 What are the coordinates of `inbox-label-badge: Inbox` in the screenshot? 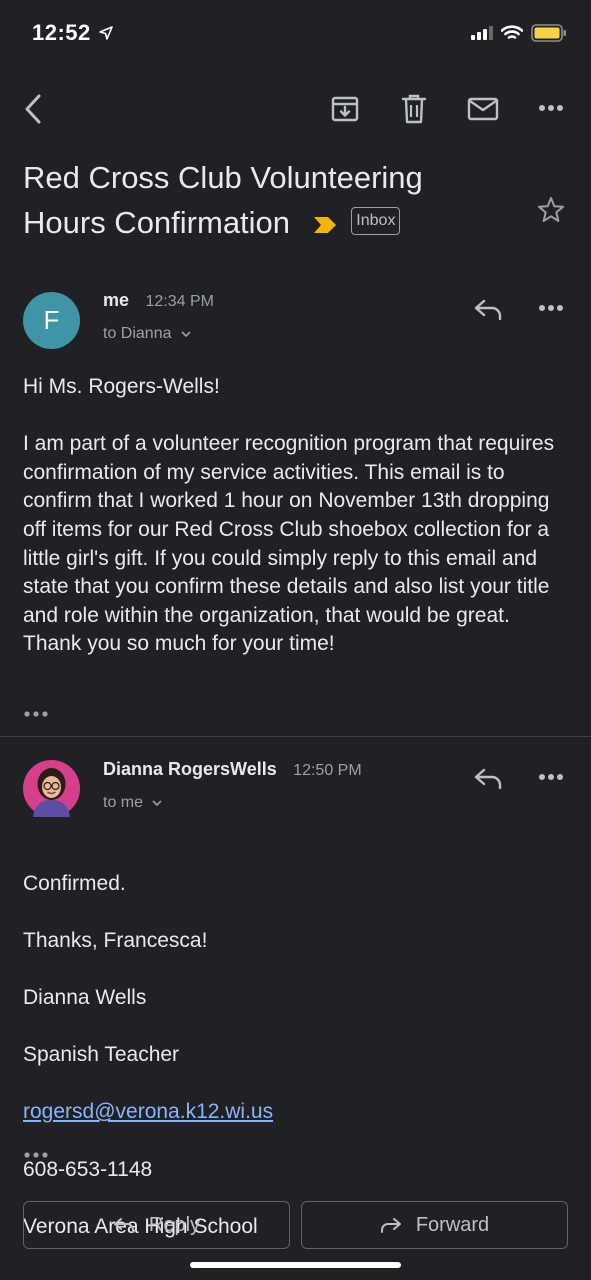 It's located at (376, 220).